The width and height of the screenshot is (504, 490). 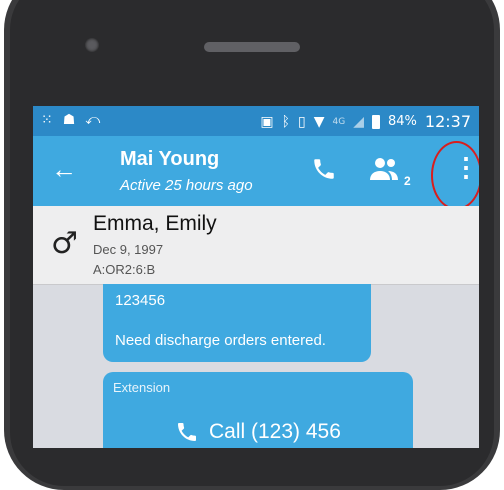 I want to click on patient-header: ♂ Emma, Emily Dec 9, 1997 A:OR2:6:B, so click(x=256, y=245).